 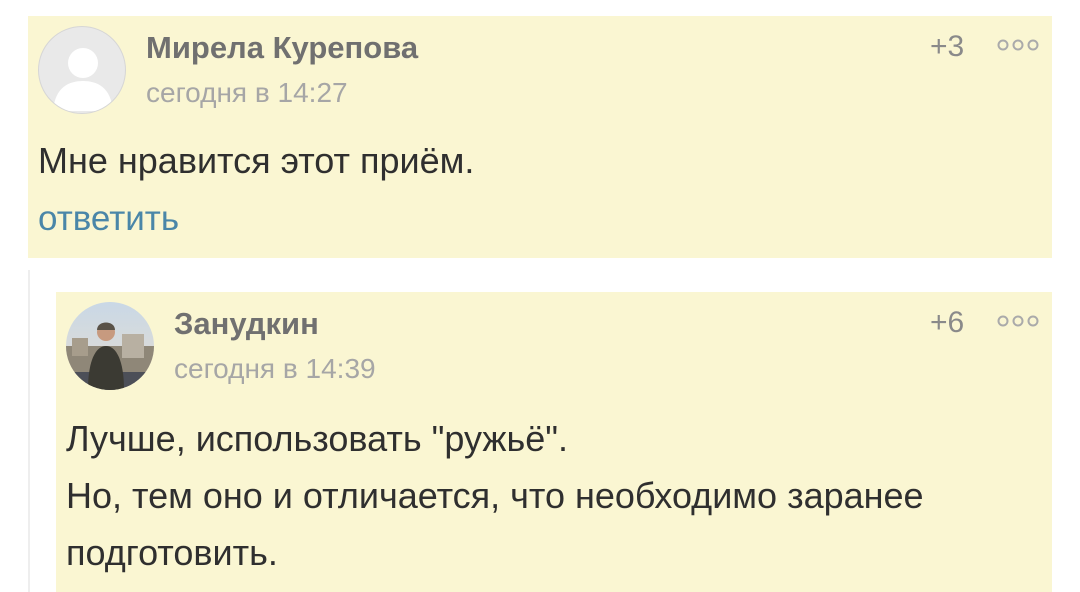 What do you see at coordinates (247, 92) in the screenshot?
I see `comment-date: сегодня в 14:27` at bounding box center [247, 92].